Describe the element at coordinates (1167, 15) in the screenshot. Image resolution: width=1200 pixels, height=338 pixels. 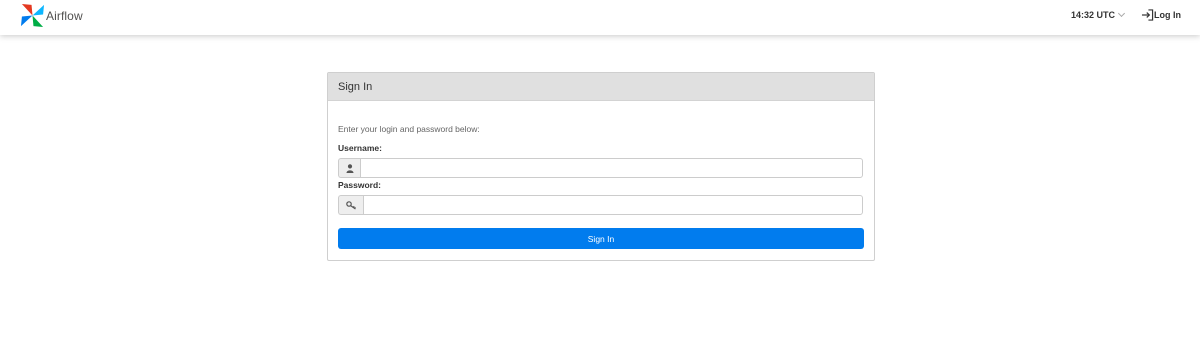
I see `login-label: Log In` at that location.